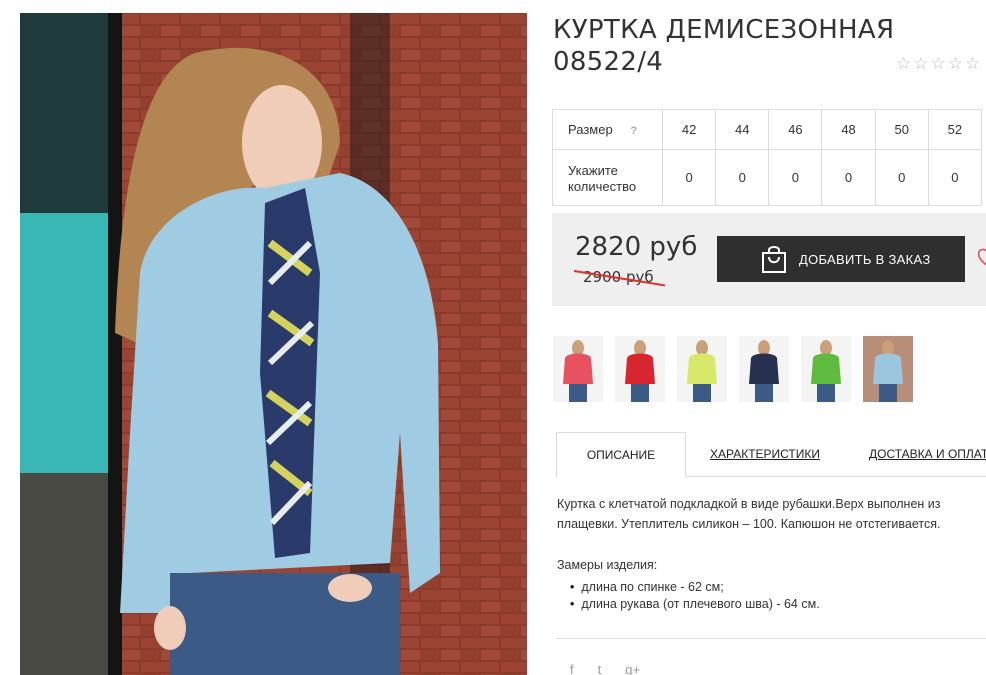 This screenshot has width=986, height=675. What do you see at coordinates (765, 454) in the screenshot?
I see `tab-characteristics: ХАРАКТЕРИСТИКИ` at bounding box center [765, 454].